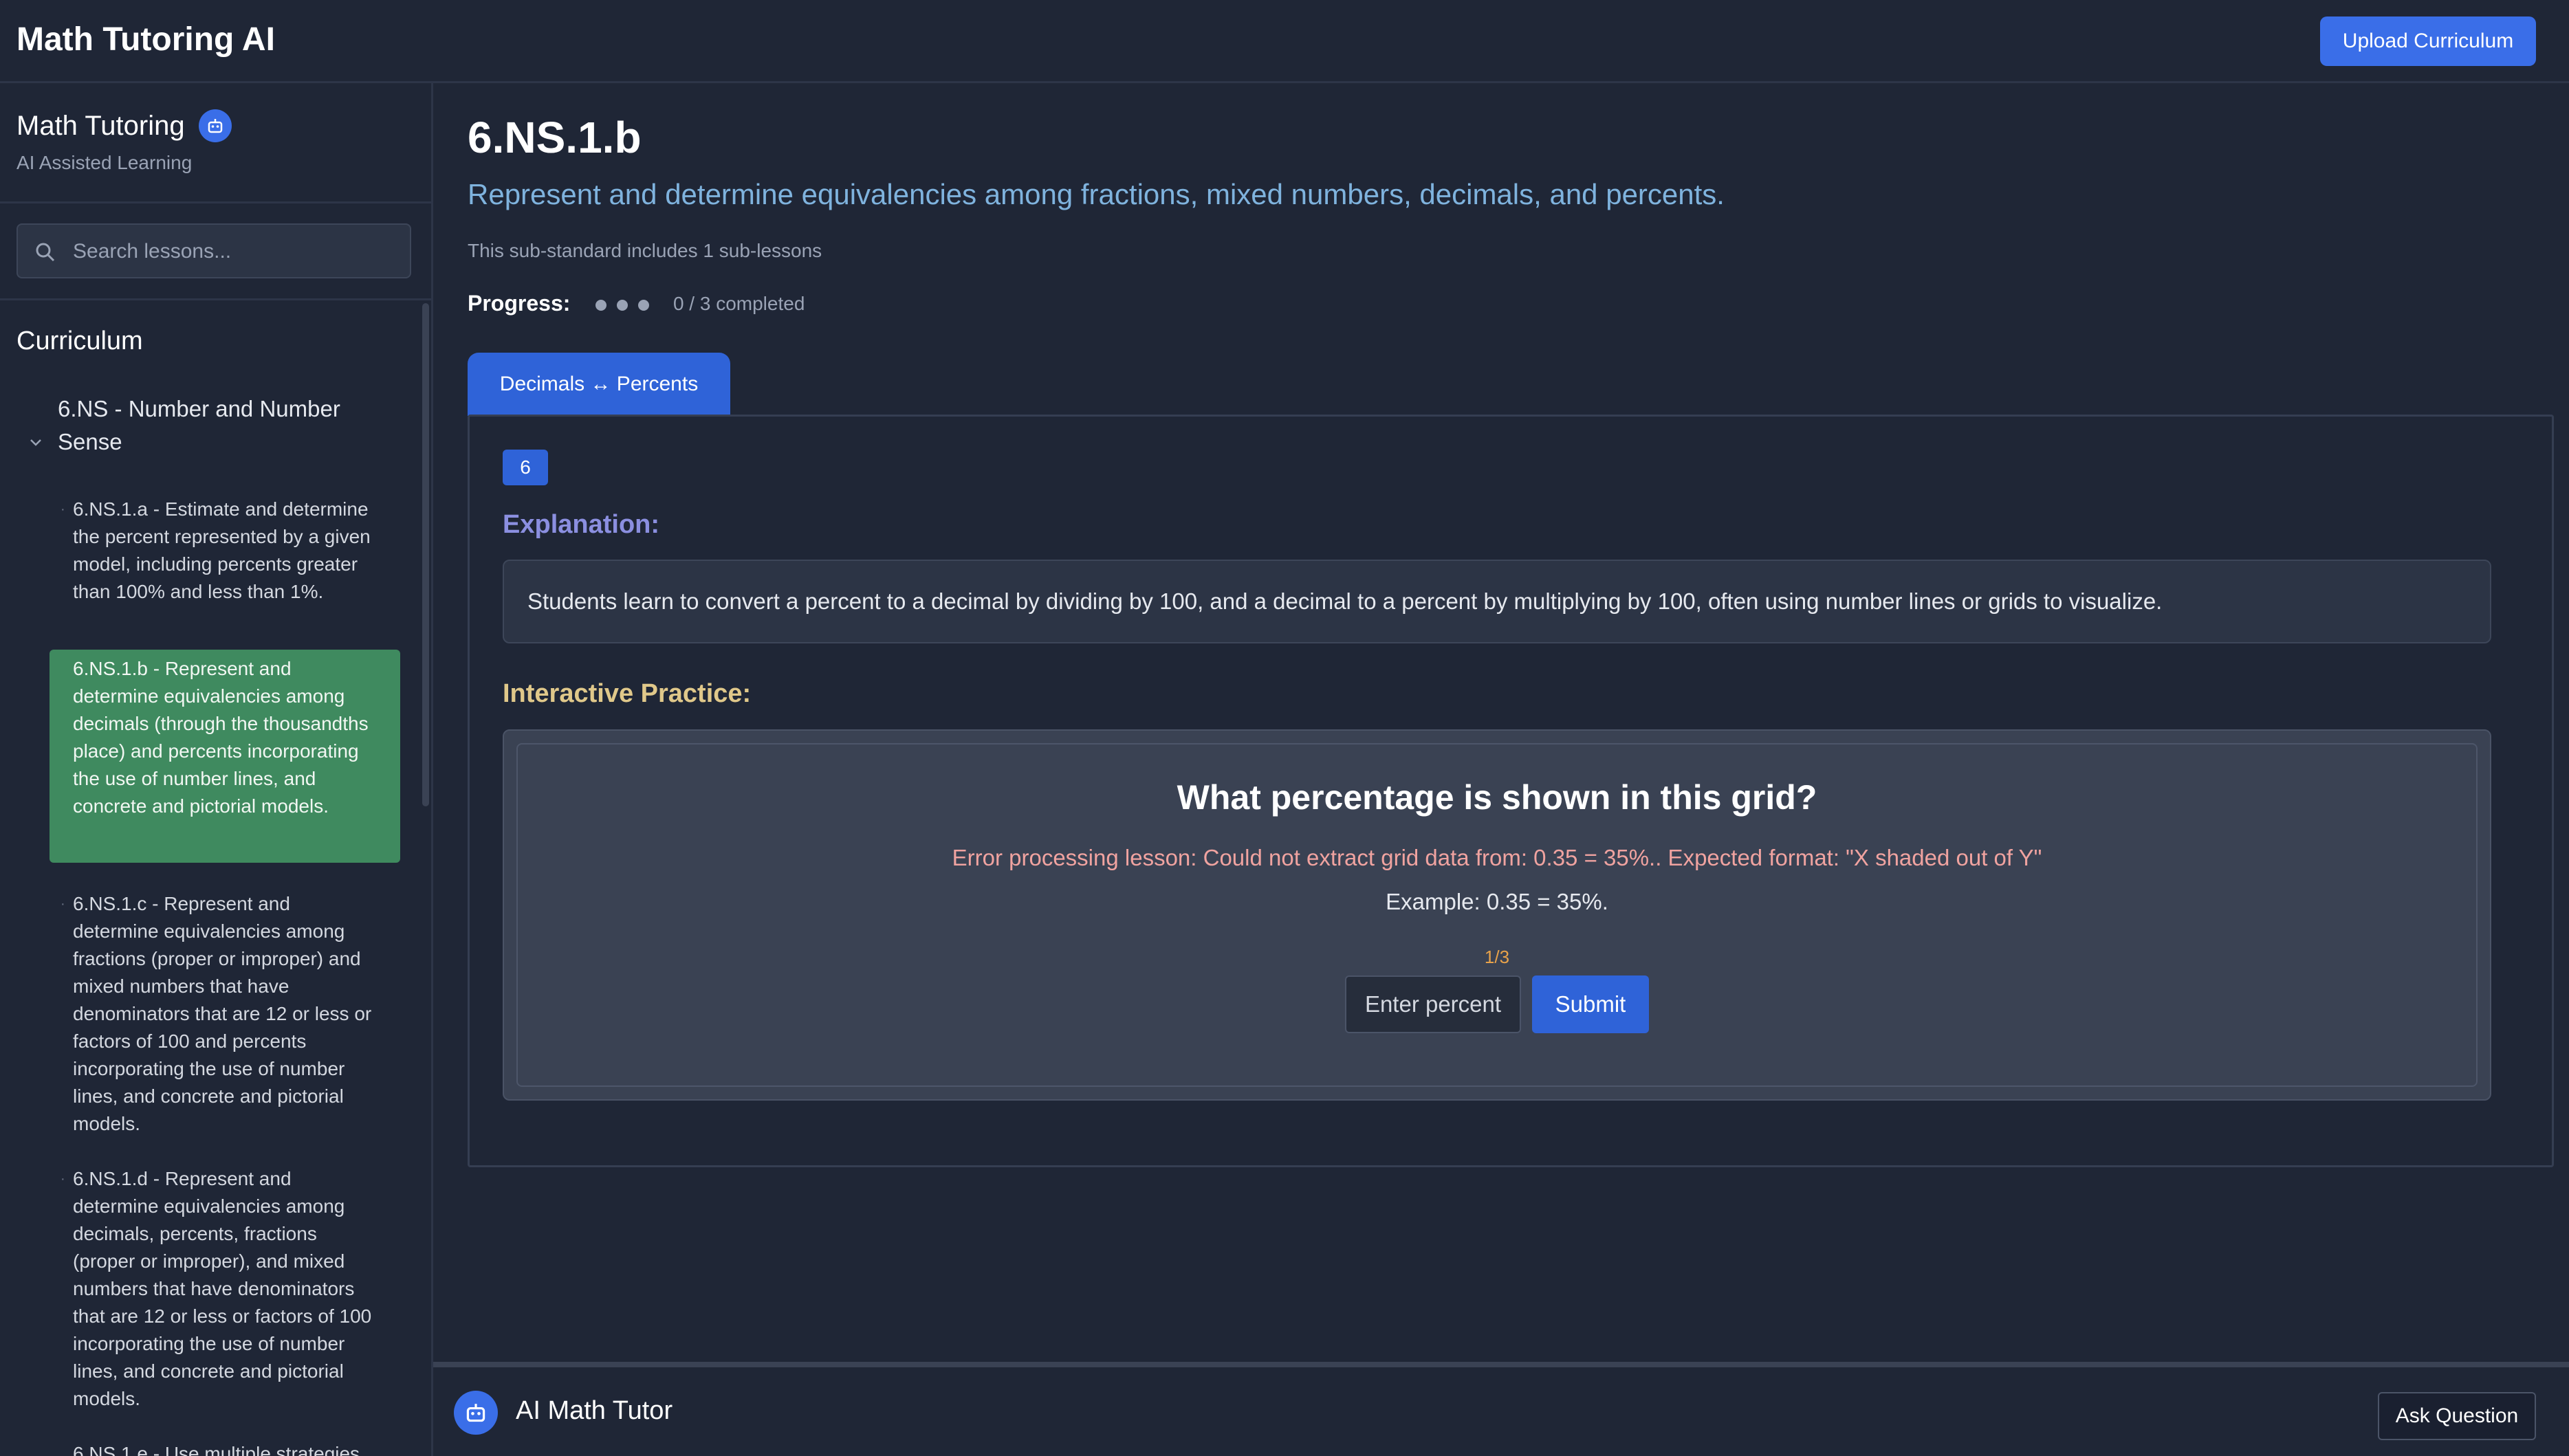 This screenshot has width=2569, height=1456. I want to click on upload-curriculum-button: Upload Curriculum, so click(2428, 41).